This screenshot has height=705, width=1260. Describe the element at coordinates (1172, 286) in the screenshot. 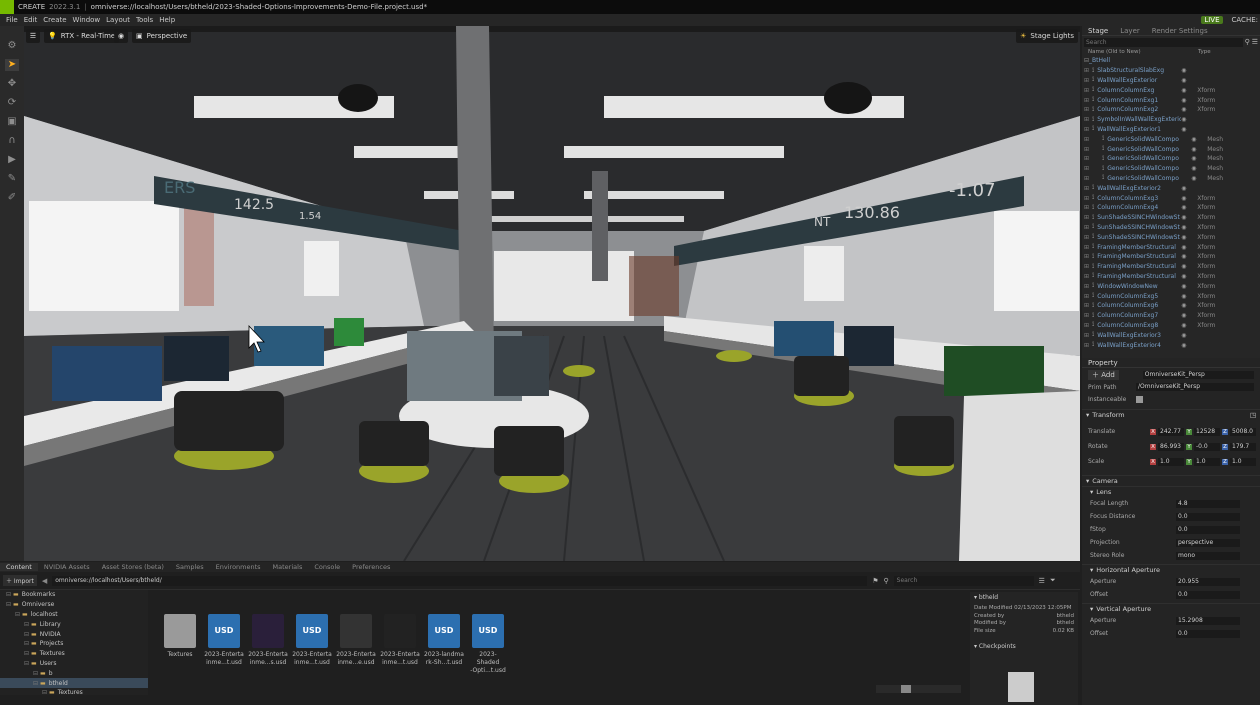

I see `stage-row: ⊞ ⟟ WindowWindowNew ◉ Xform` at that location.